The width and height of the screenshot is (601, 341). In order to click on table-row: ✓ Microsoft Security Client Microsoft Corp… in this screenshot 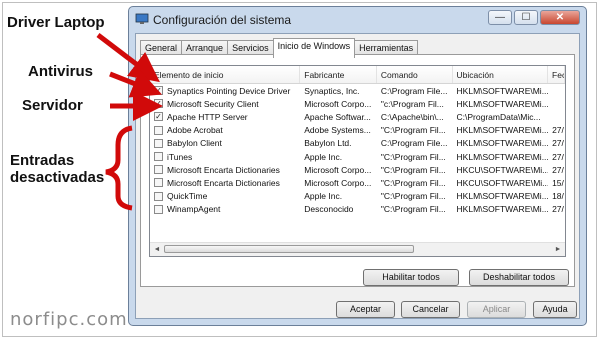, I will do `click(357, 103)`.